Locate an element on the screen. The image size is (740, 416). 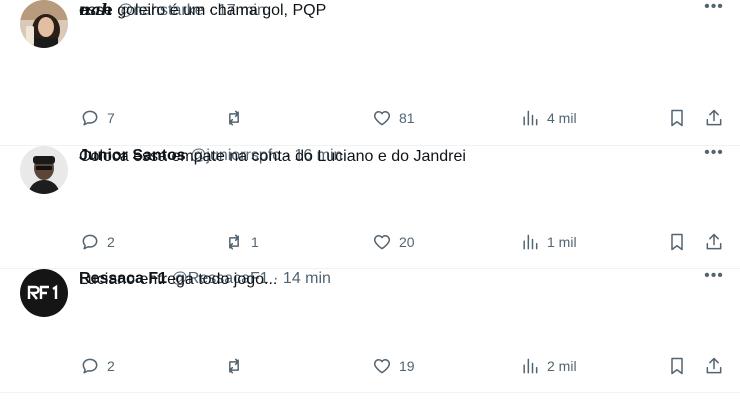
reply-button: 7 is located at coordinates (97, 118).